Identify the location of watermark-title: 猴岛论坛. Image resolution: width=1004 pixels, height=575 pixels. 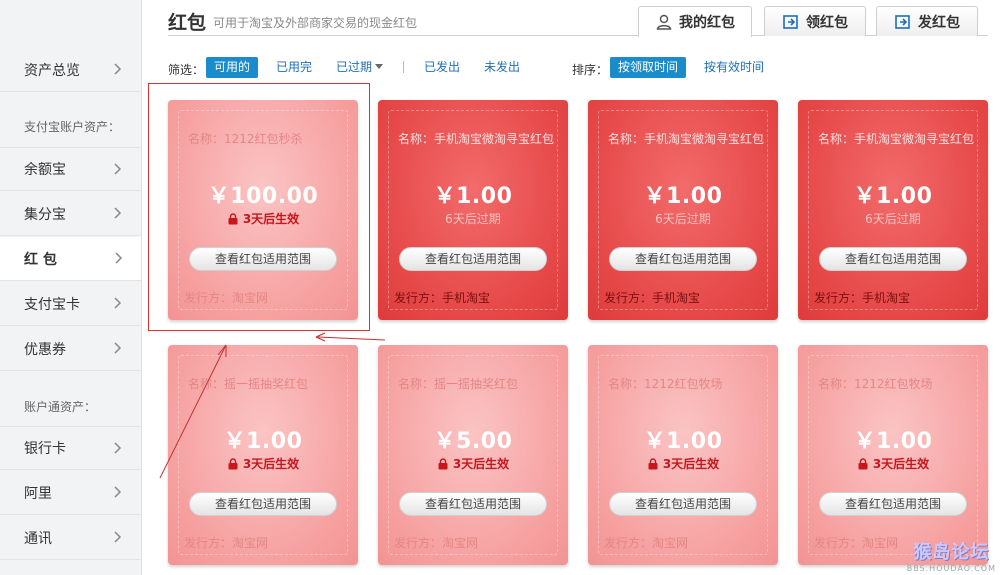
(951, 552).